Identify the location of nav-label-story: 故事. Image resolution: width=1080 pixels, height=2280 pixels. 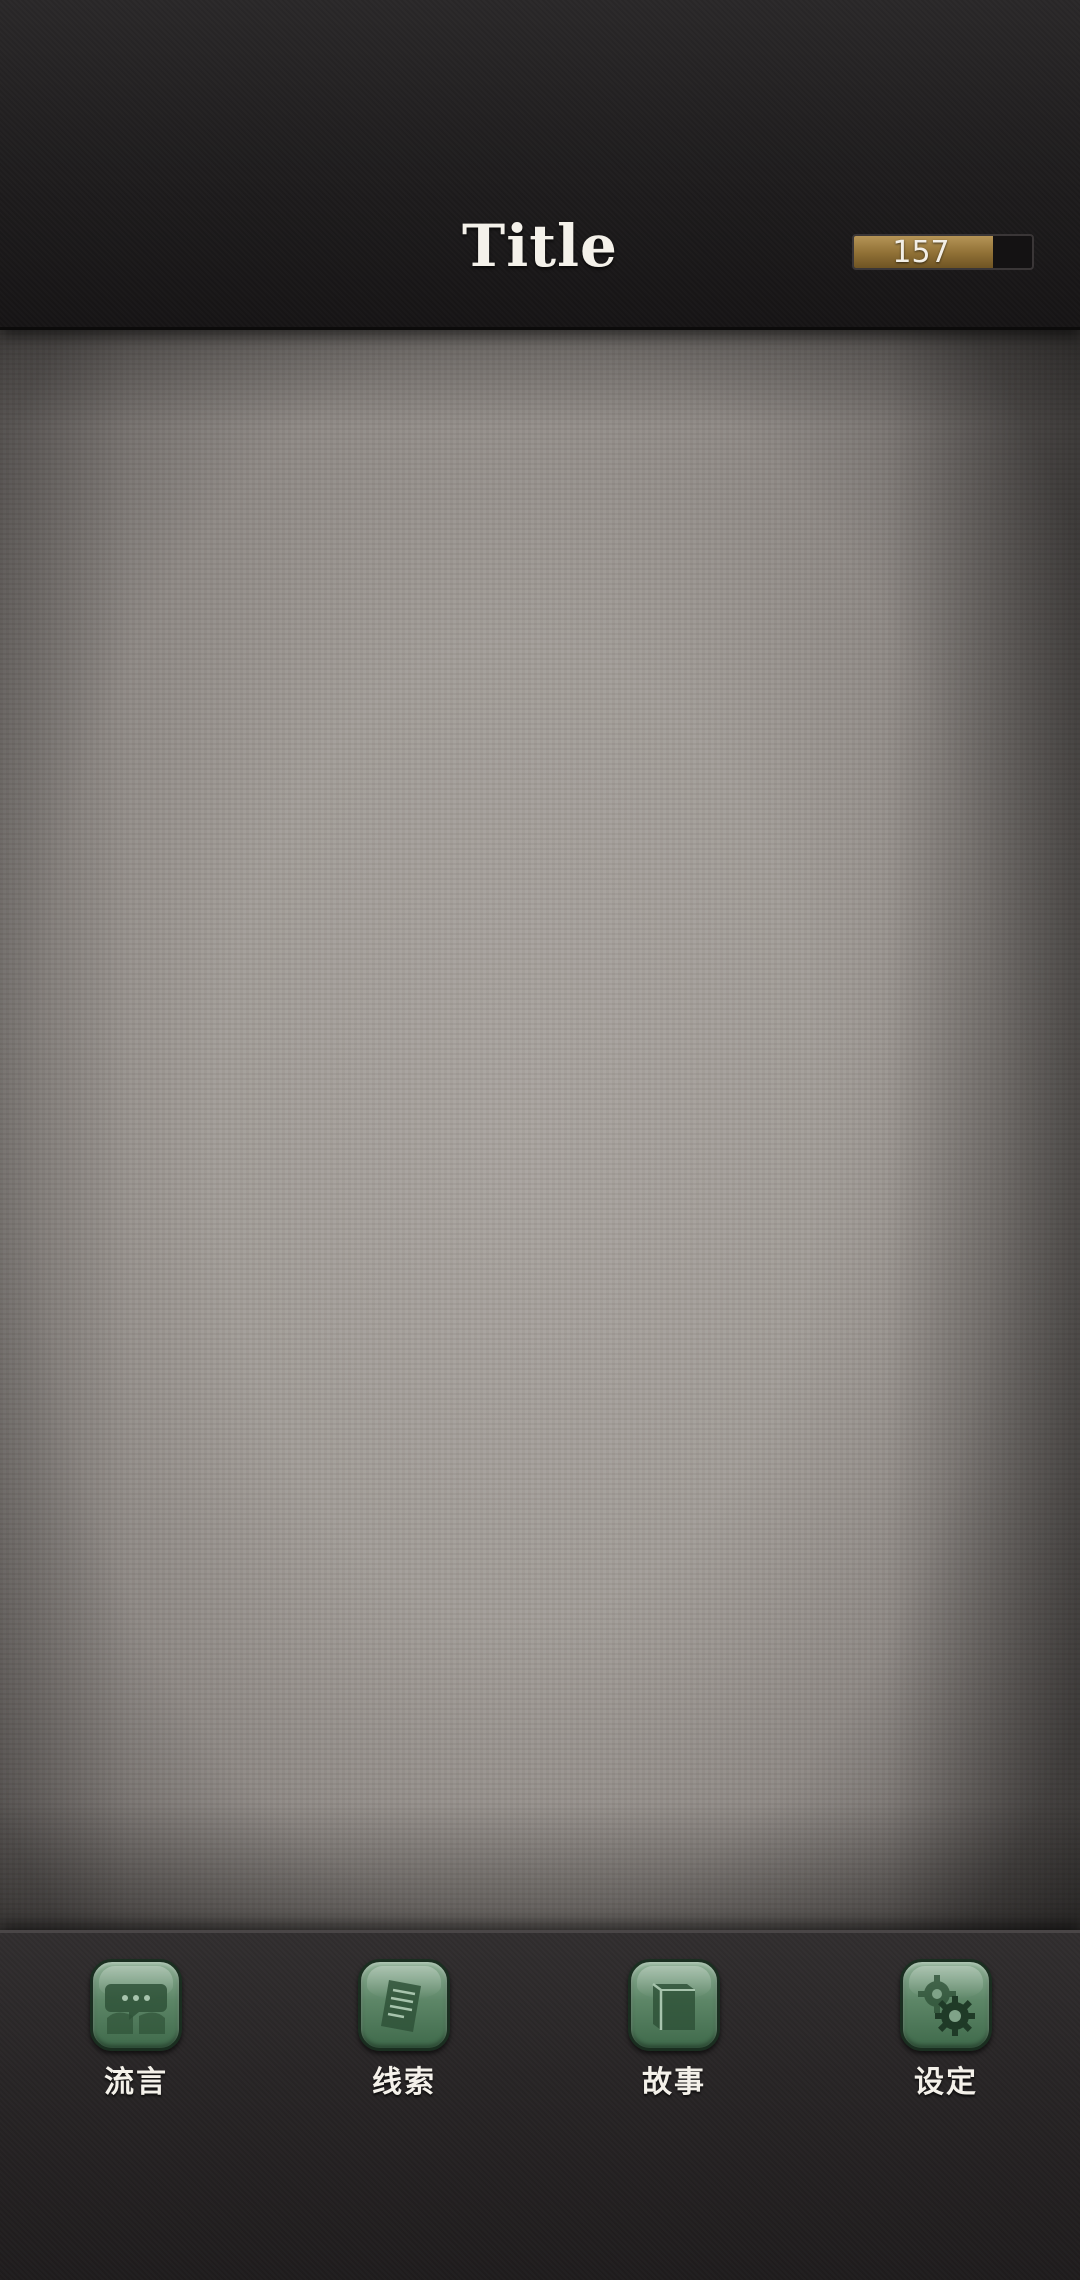
(674, 2082).